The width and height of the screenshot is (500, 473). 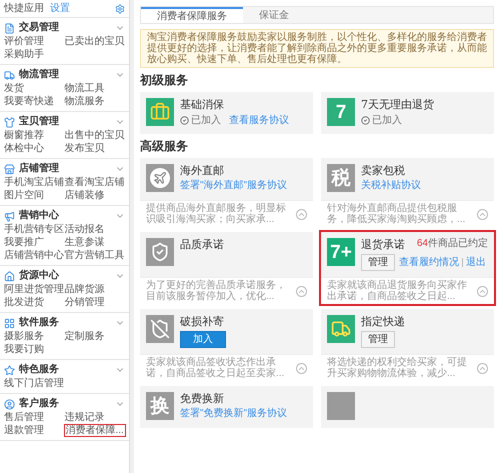 I want to click on section-title: 营销中心, so click(x=39, y=216).